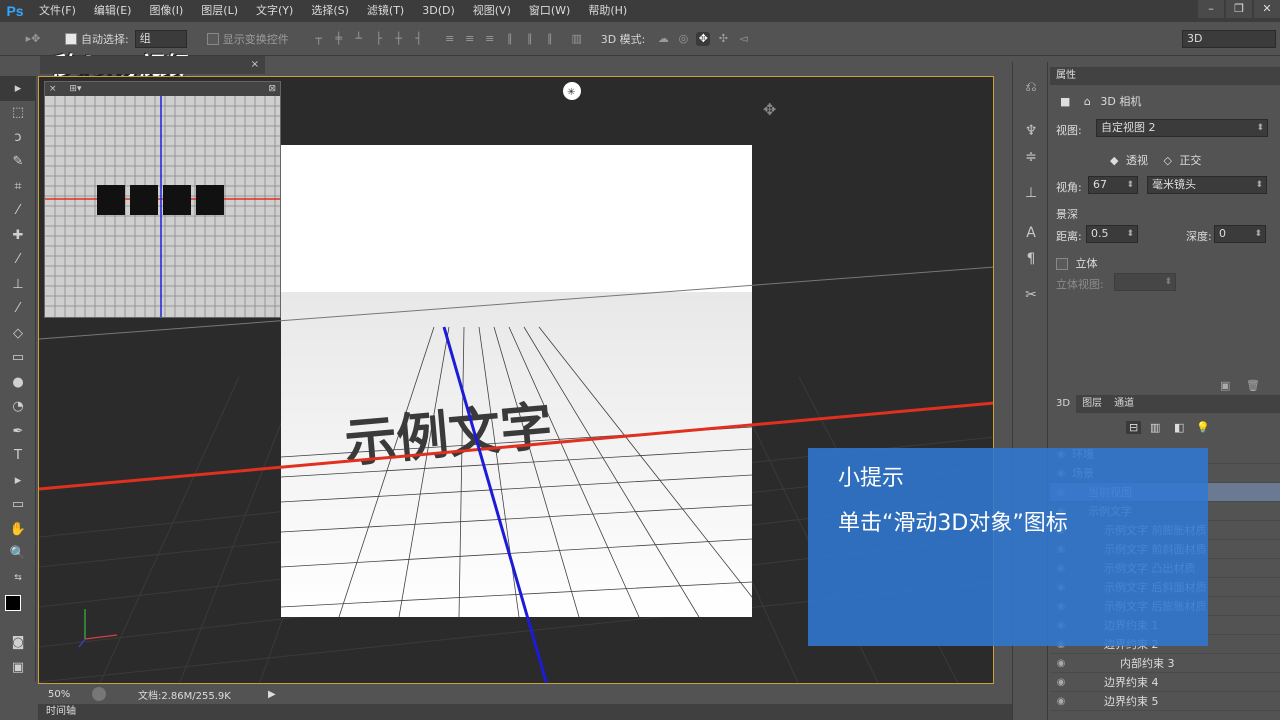  Describe the element at coordinates (703, 38) in the screenshot. I see `drag-3d-icon: ✥` at that location.